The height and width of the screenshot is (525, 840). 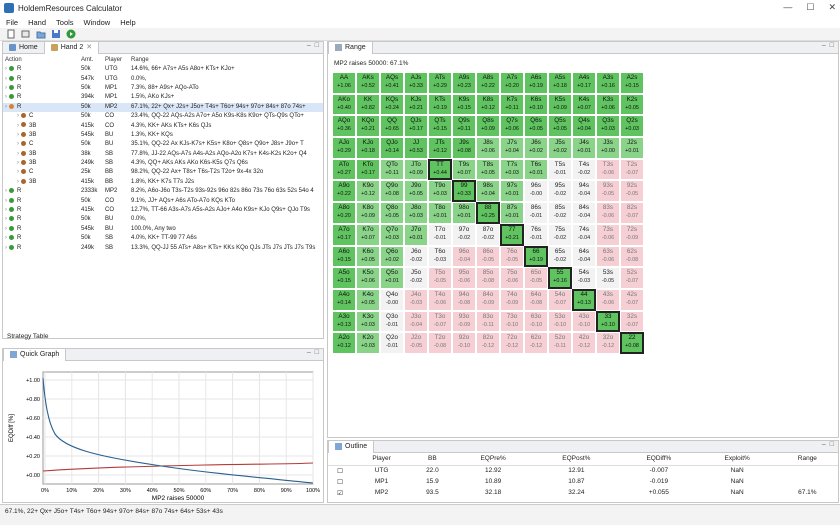 I want to click on hand-cell: 93o -0.09, so click(x=464, y=321).